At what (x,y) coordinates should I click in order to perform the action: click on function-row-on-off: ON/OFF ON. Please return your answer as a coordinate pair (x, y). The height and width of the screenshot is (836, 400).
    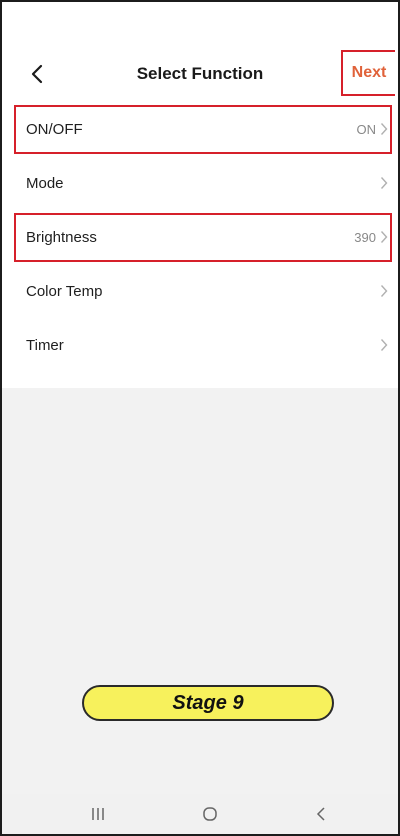
    Looking at the image, I should click on (200, 129).